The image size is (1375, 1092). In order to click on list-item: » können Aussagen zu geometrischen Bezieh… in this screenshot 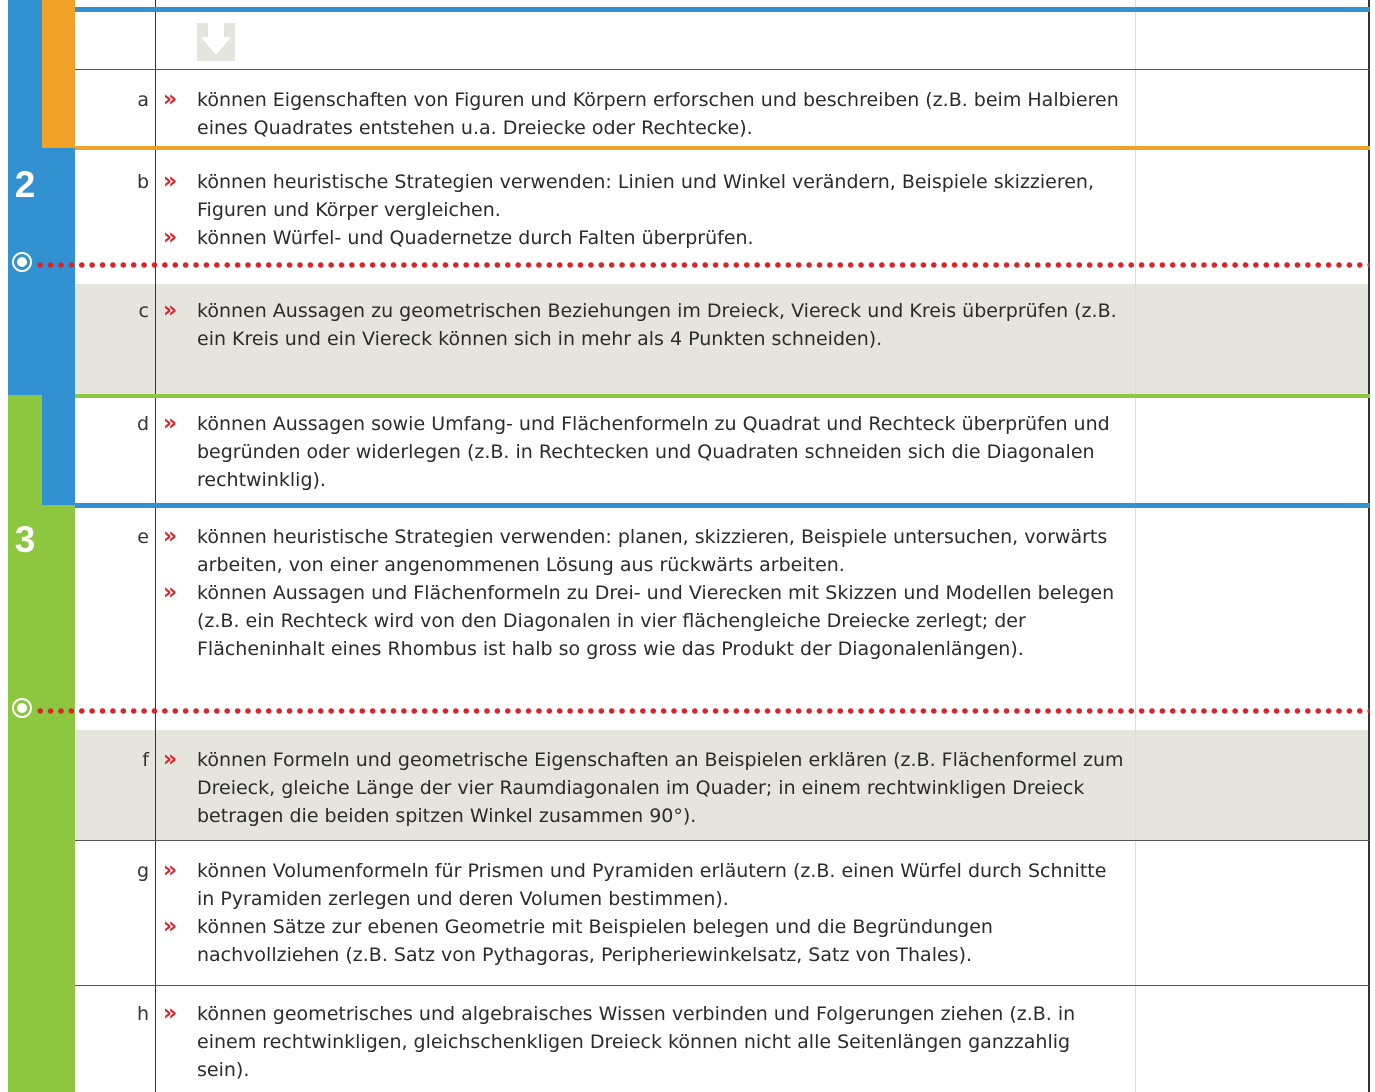, I will do `click(640, 324)`.